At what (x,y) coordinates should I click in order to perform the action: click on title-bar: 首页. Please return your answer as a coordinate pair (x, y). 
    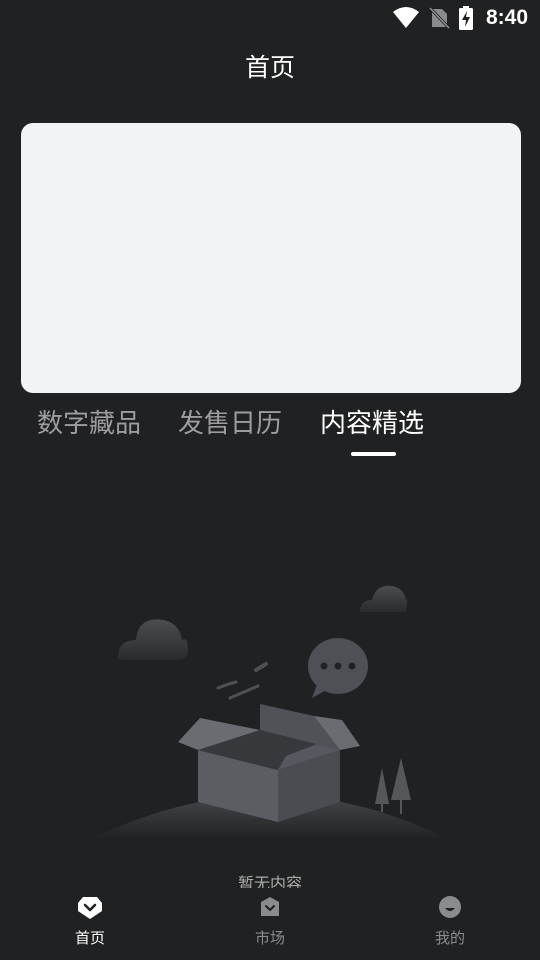
    Looking at the image, I should click on (270, 68).